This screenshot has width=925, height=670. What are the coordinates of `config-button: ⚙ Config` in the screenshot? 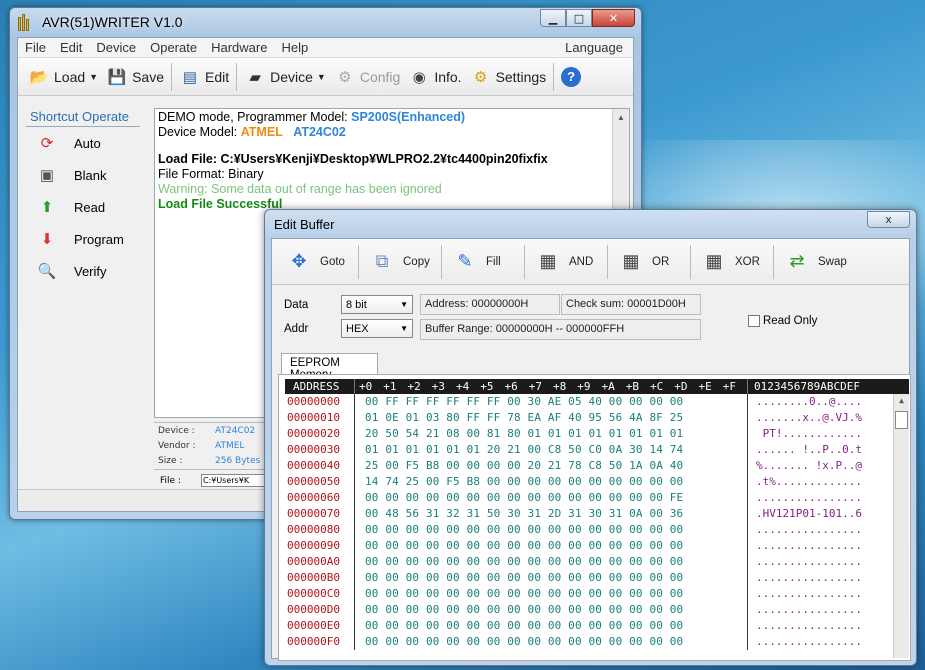 It's located at (367, 77).